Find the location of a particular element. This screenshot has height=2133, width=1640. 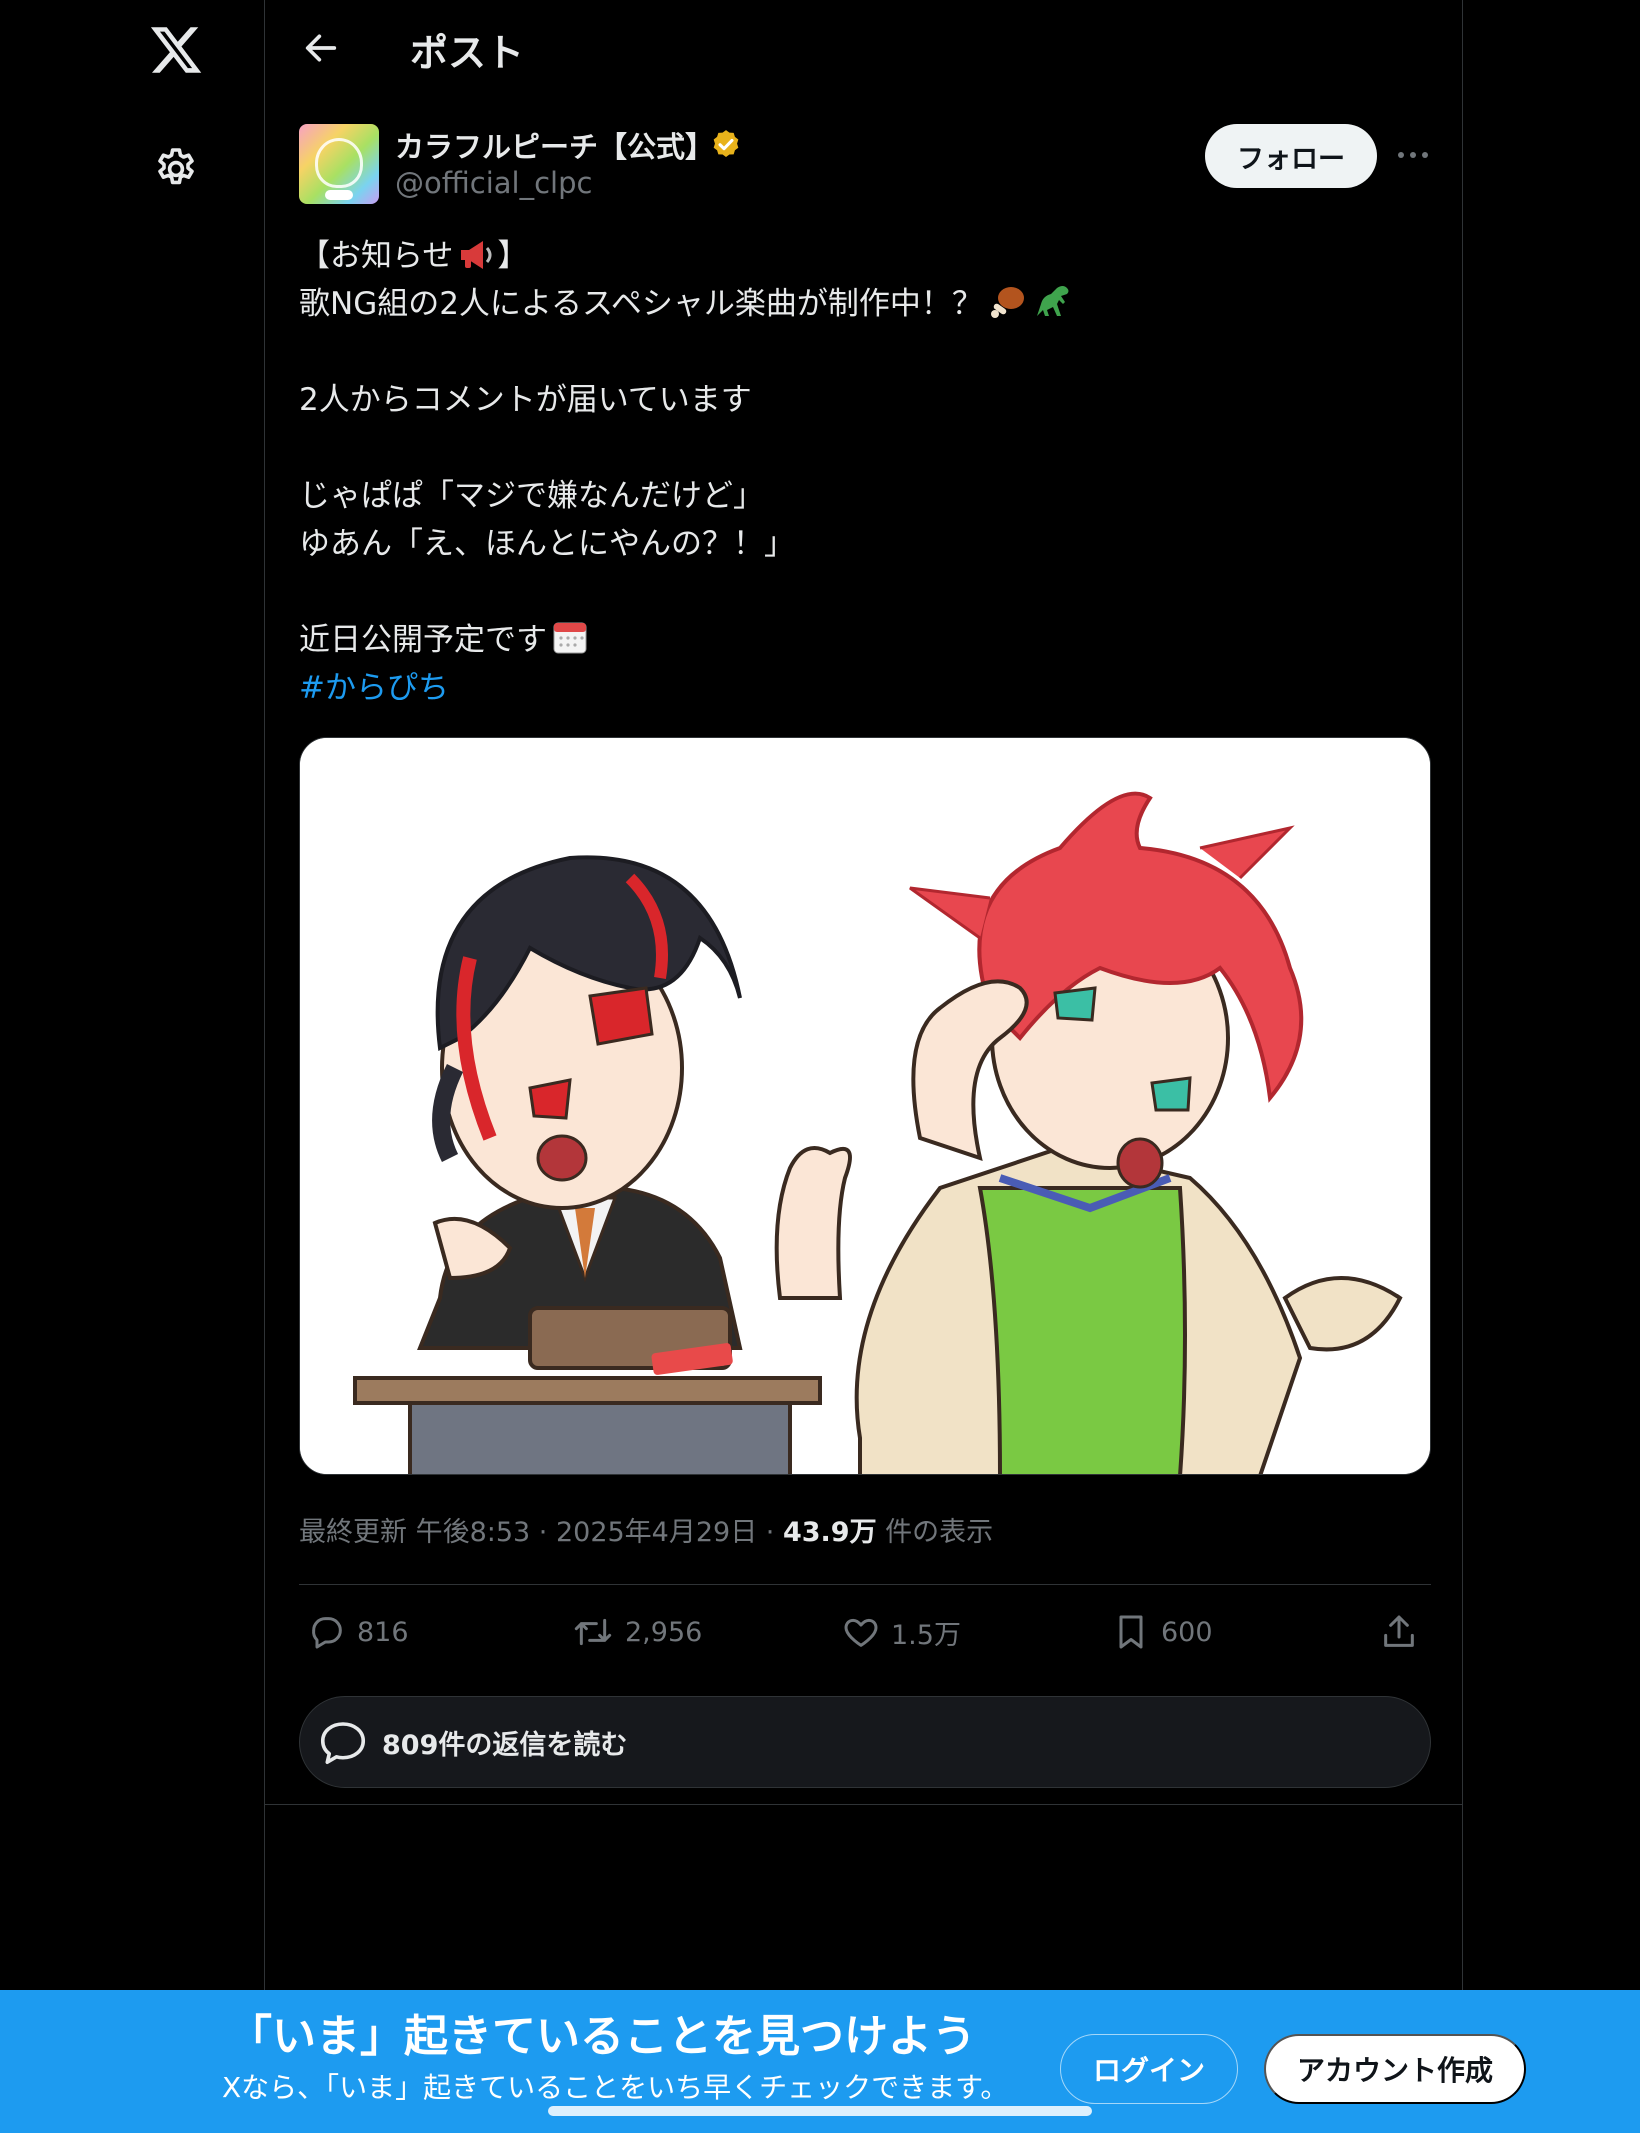

repost-button: 2,956 is located at coordinates (636, 1632).